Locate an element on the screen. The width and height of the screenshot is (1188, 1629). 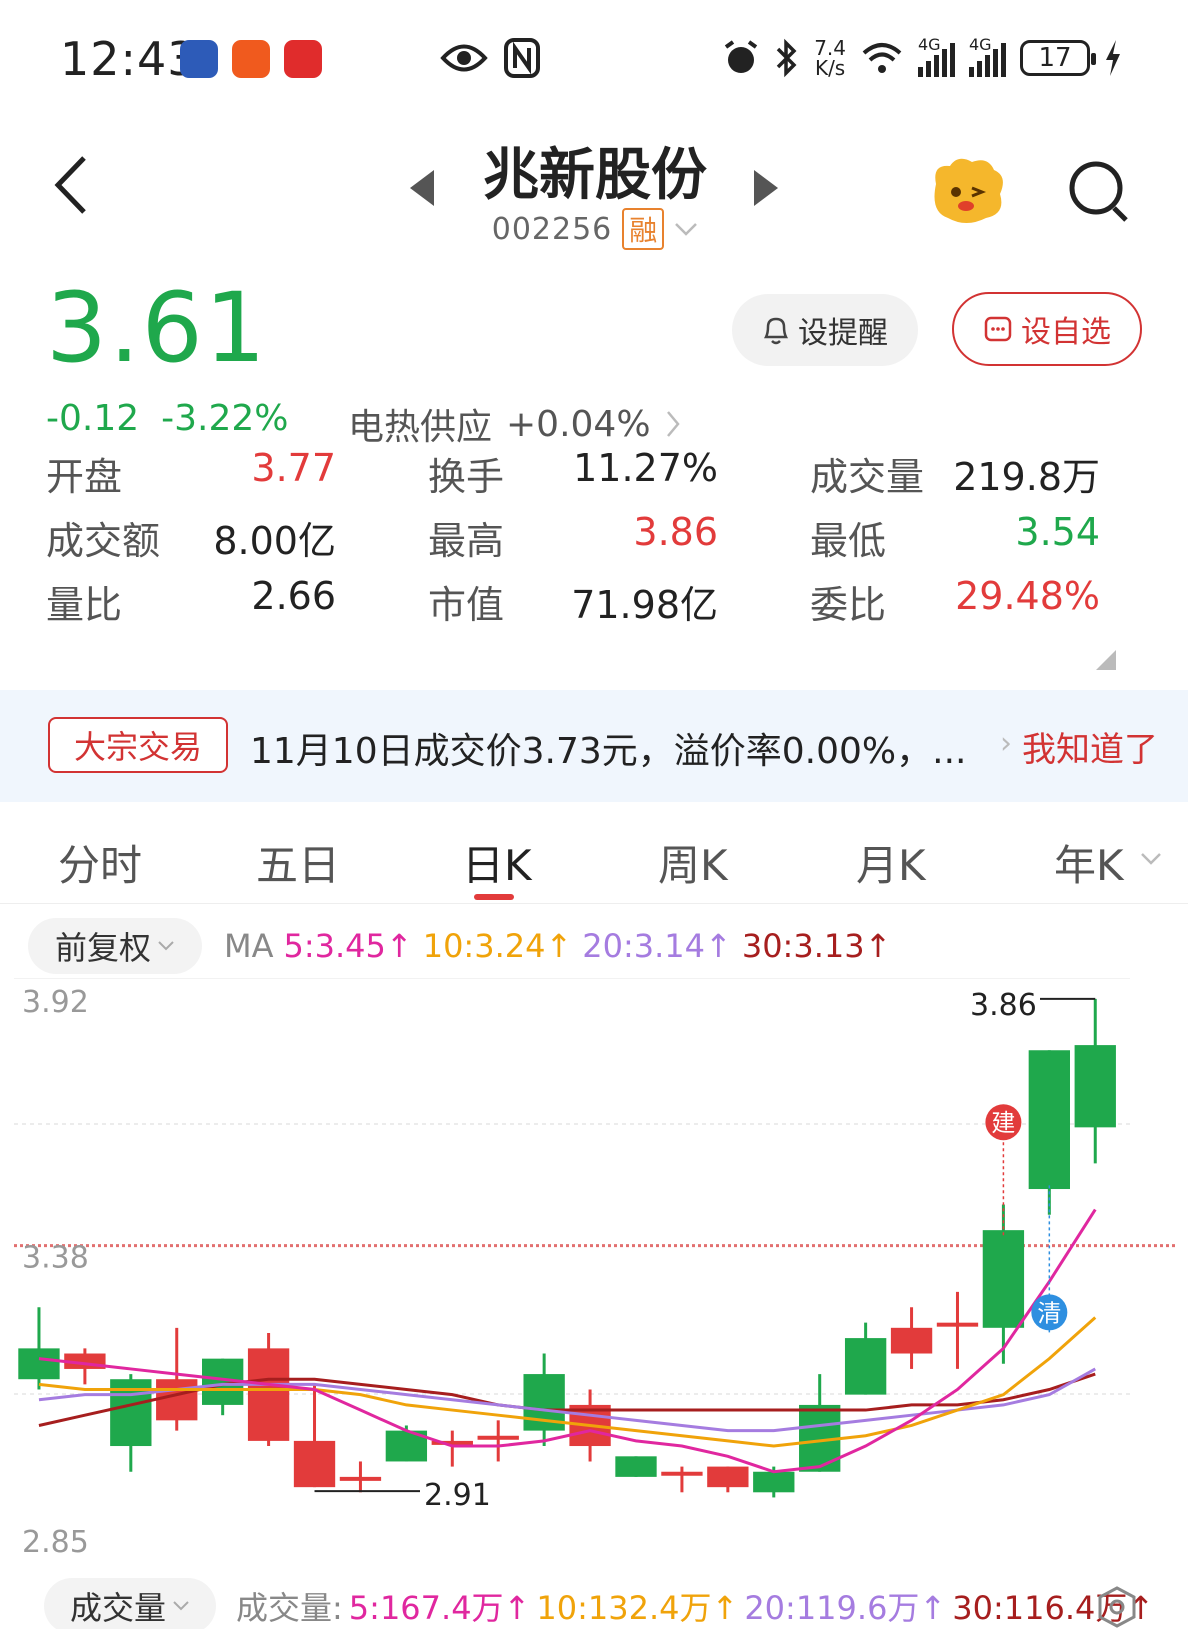
set-alert-button: 设提醒 is located at coordinates (825, 330).